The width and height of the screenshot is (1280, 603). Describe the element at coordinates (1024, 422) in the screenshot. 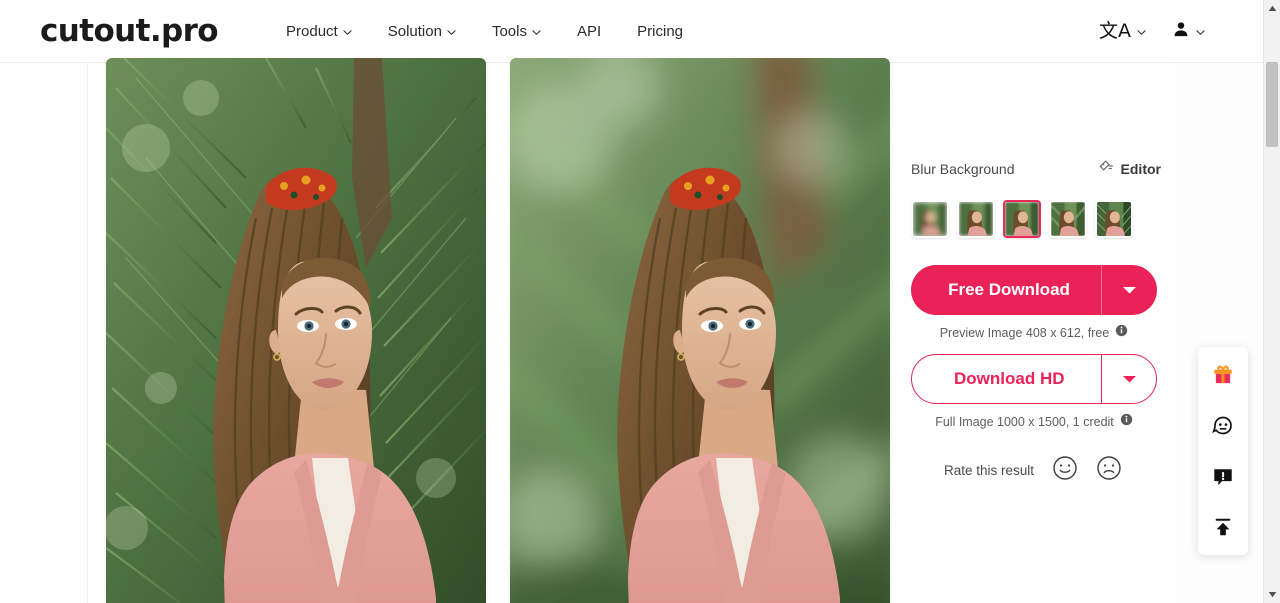

I see `download-hd-note-text: Full Image 1000 x 1500, 1 credit` at that location.